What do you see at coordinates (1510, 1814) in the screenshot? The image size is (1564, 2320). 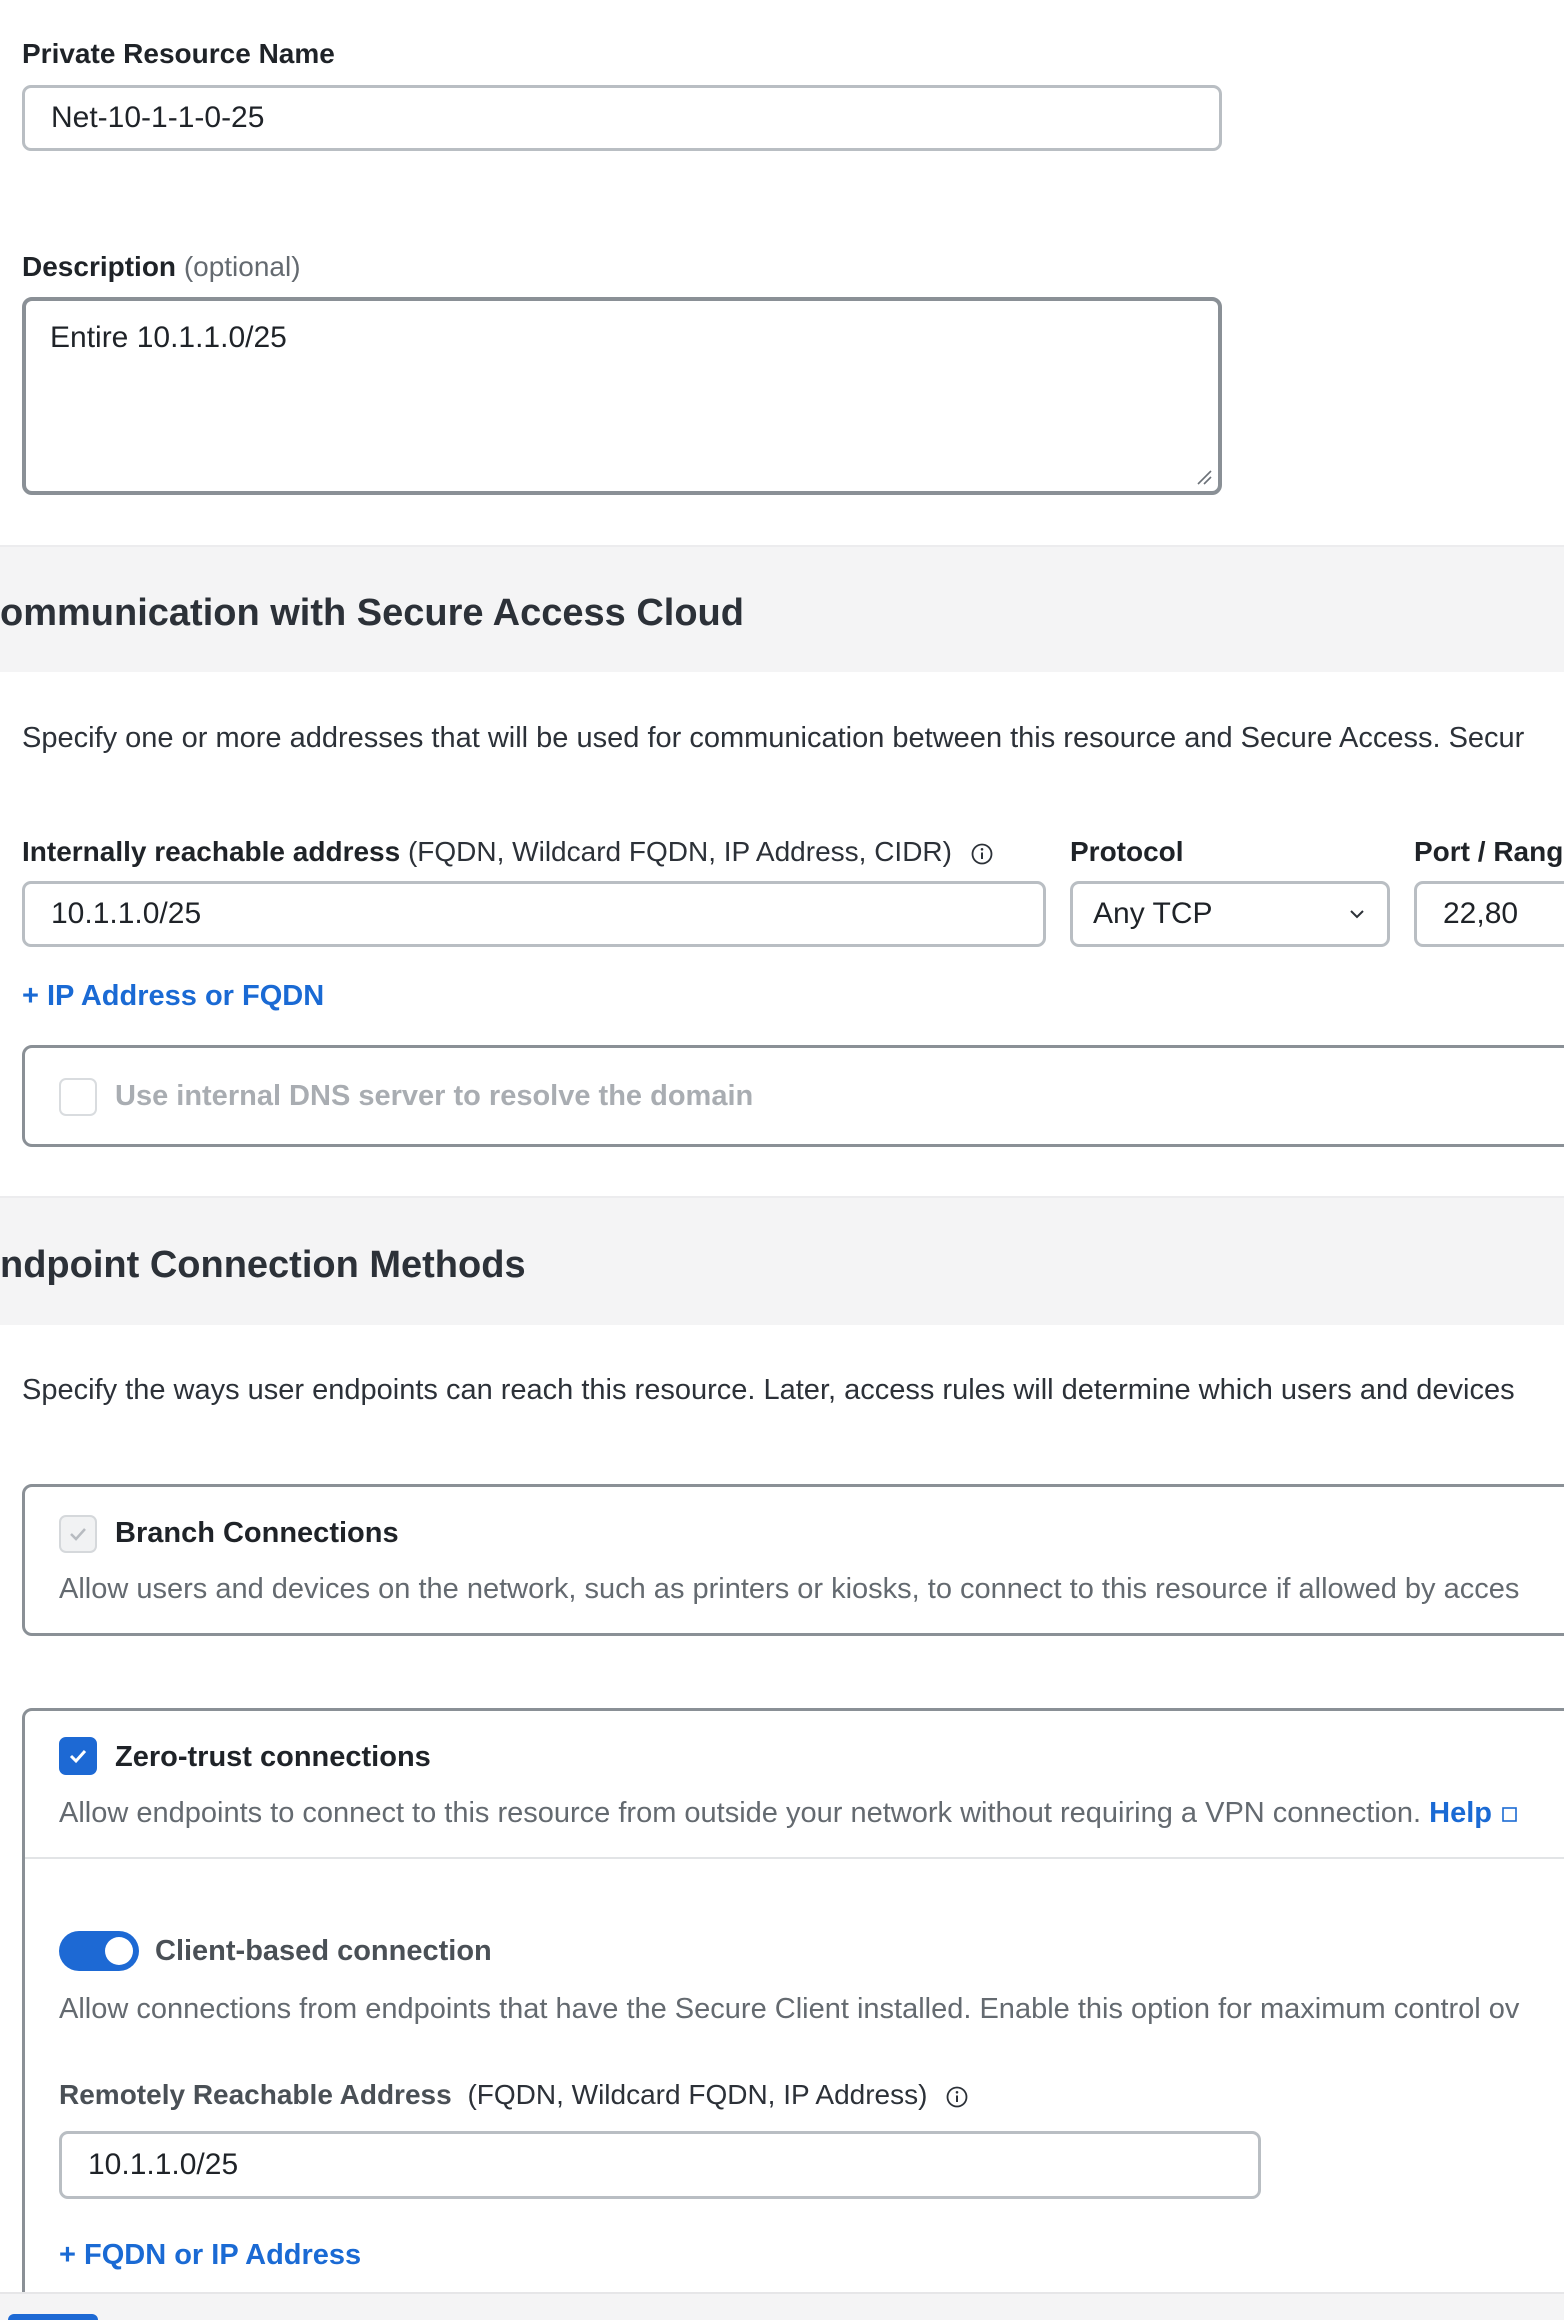 I see `external-link-icon` at bounding box center [1510, 1814].